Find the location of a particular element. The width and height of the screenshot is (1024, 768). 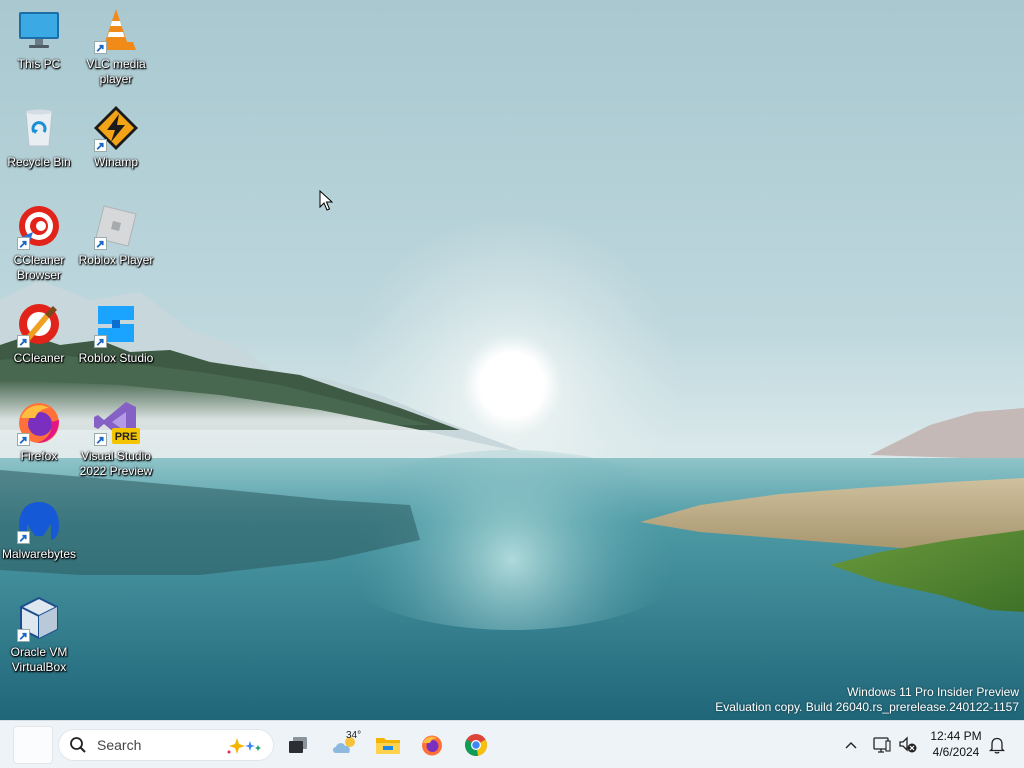

desktop-icon-malwarebytes: Malwarebytes is located at coordinates (39, 536).